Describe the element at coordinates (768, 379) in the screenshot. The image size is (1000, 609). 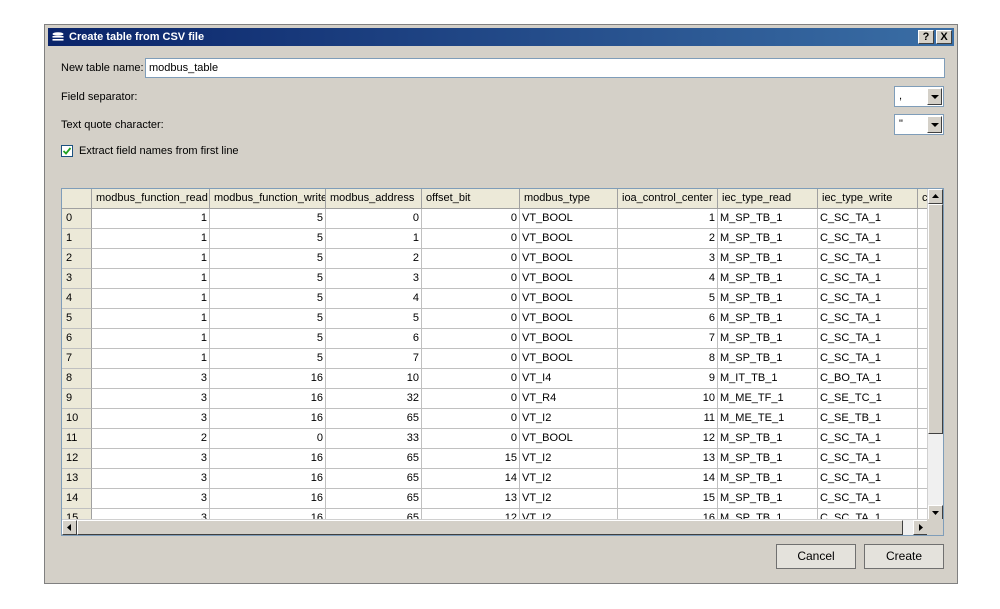
I see `table-cell: M_IT_TB_1` at that location.